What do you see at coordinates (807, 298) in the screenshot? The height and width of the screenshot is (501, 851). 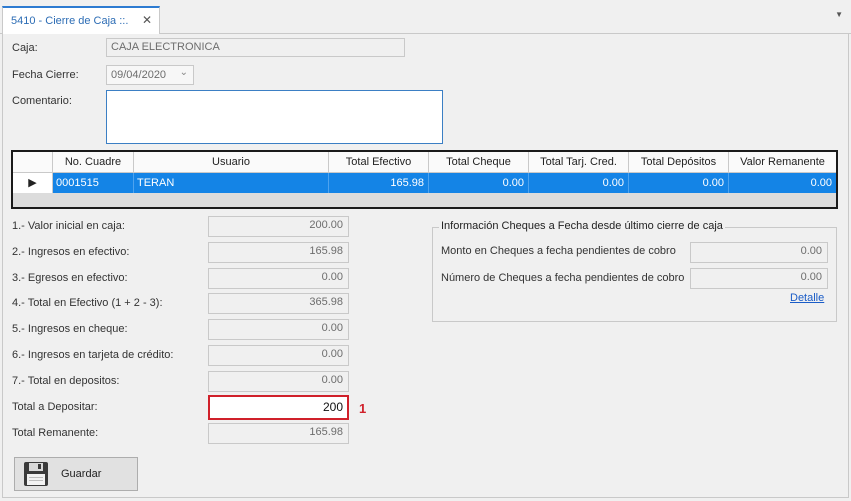 I see `detalle-link: Detalle` at bounding box center [807, 298].